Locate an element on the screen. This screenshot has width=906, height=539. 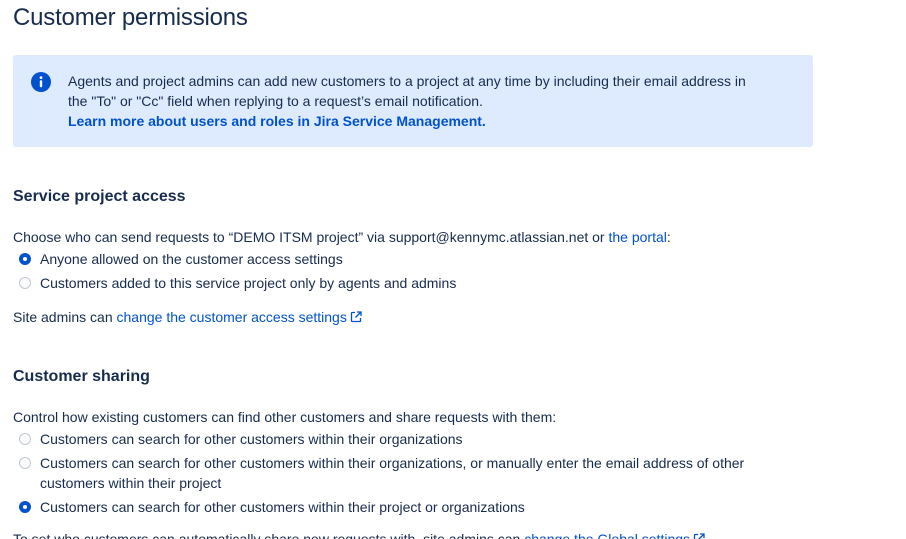
access-option-customers-added-radio is located at coordinates (25, 283).